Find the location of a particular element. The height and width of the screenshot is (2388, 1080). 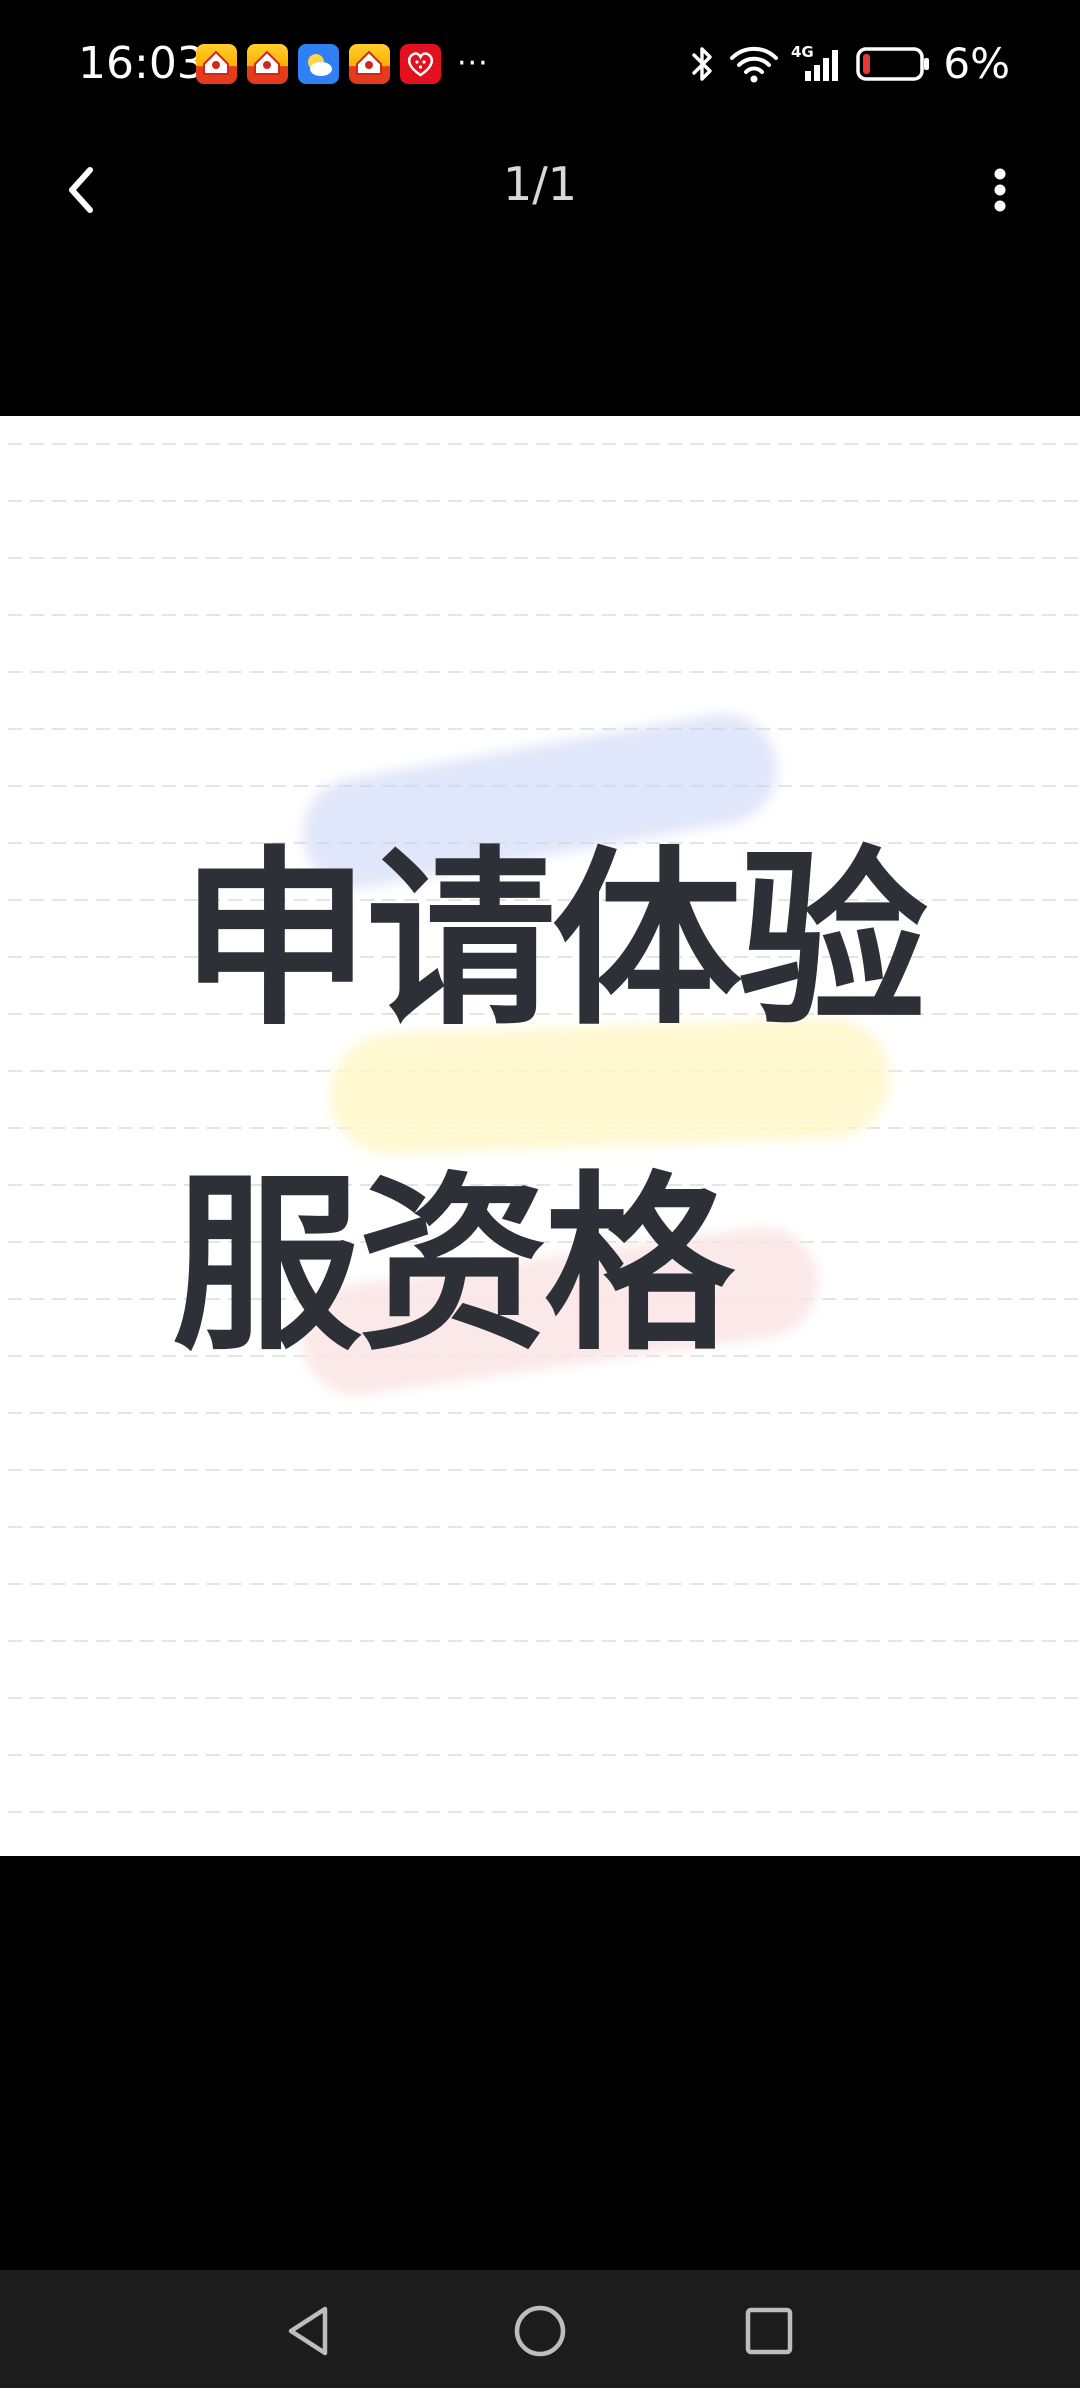

status-bar: 16:03 ··· 4G 6% is located at coordinates (540, 65).